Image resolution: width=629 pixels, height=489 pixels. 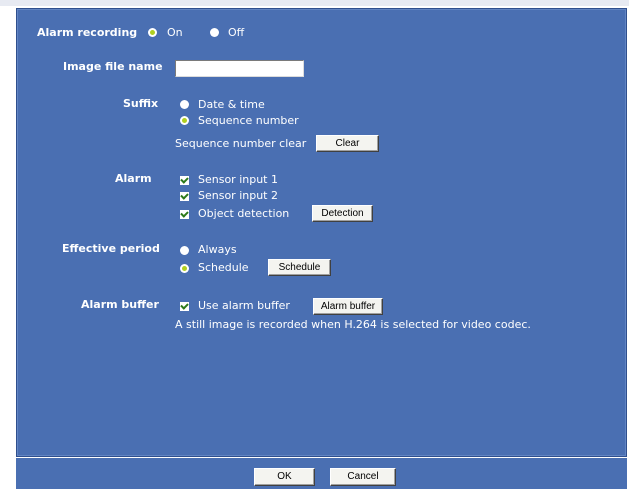 I want to click on top-strip, so click(x=314, y=3).